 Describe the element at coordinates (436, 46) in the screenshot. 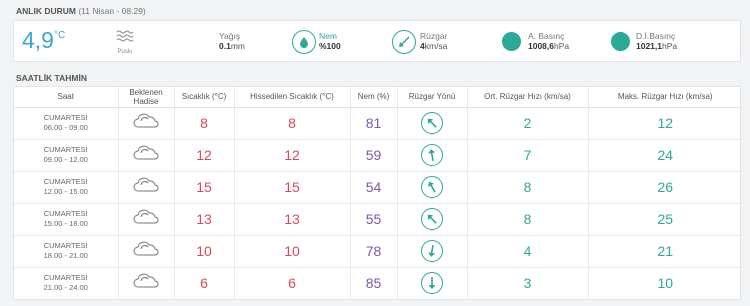

I see `wind-unit: km/sa` at that location.